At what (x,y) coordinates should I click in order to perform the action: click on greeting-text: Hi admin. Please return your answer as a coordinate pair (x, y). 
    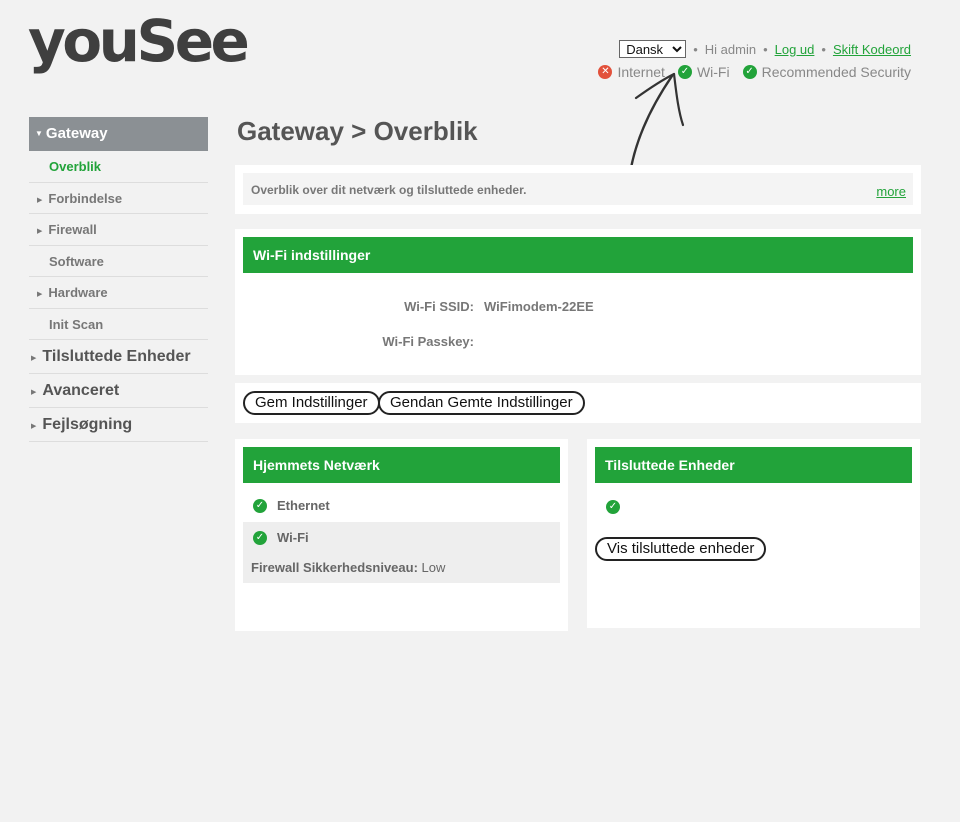
    Looking at the image, I should click on (730, 49).